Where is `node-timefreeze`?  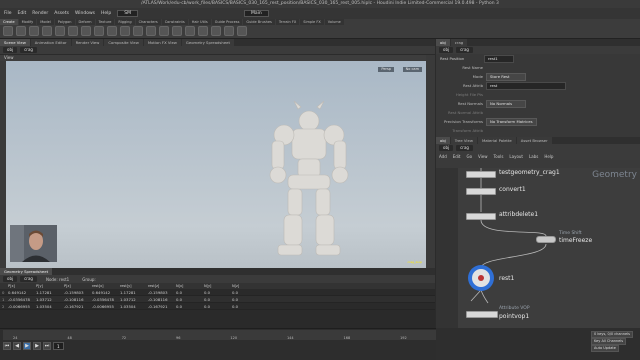 node-timefreeze is located at coordinates (546, 239).